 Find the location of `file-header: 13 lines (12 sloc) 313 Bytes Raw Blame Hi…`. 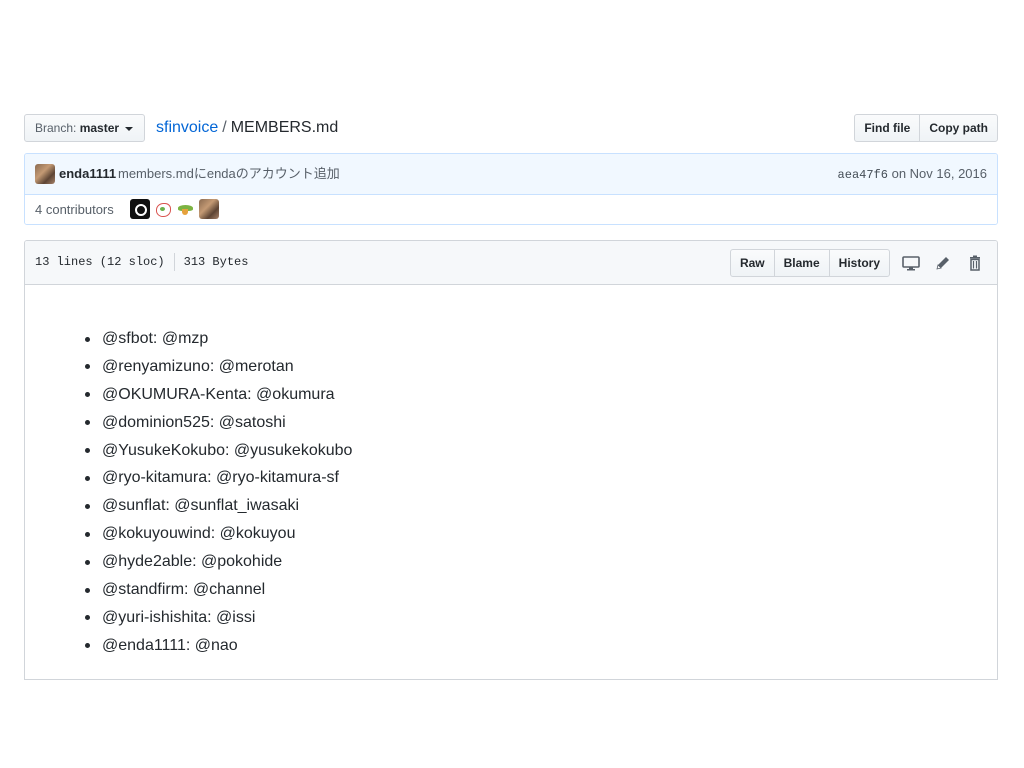

file-header: 13 lines (12 sloc) 313 Bytes Raw Blame Hi… is located at coordinates (511, 263).